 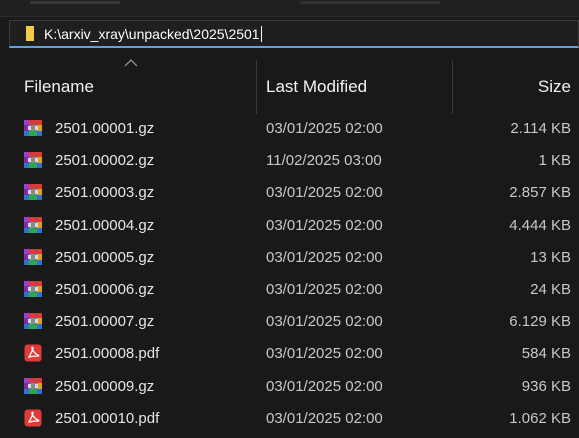 I want to click on file-row: 2501.00005.gz 03/01/2025 02:00 13 KB, so click(x=289, y=259).